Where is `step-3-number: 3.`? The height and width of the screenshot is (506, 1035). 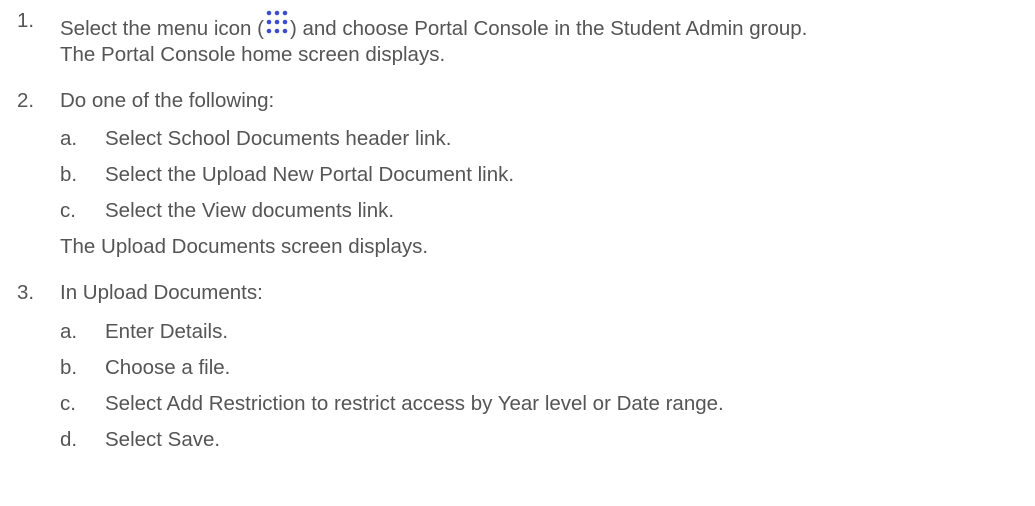
step-3-number: 3. is located at coordinates (26, 292).